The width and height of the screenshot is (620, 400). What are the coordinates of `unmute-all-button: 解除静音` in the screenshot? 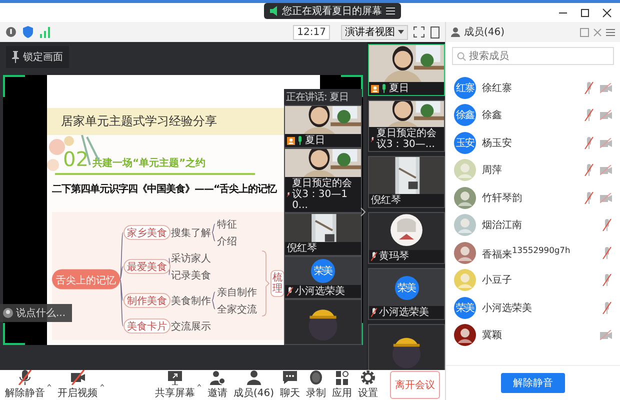 It's located at (533, 383).